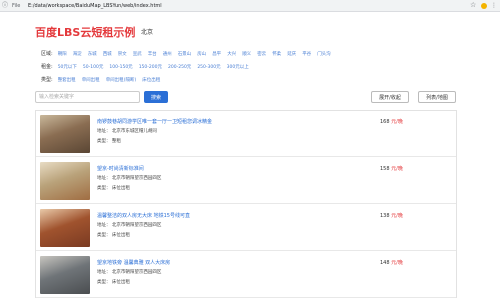  What do you see at coordinates (103, 79) in the screenshot?
I see `type-filter-row: 类型: 整套出租 单间出租 单间出租(隔断) 床位出租` at bounding box center [103, 79].